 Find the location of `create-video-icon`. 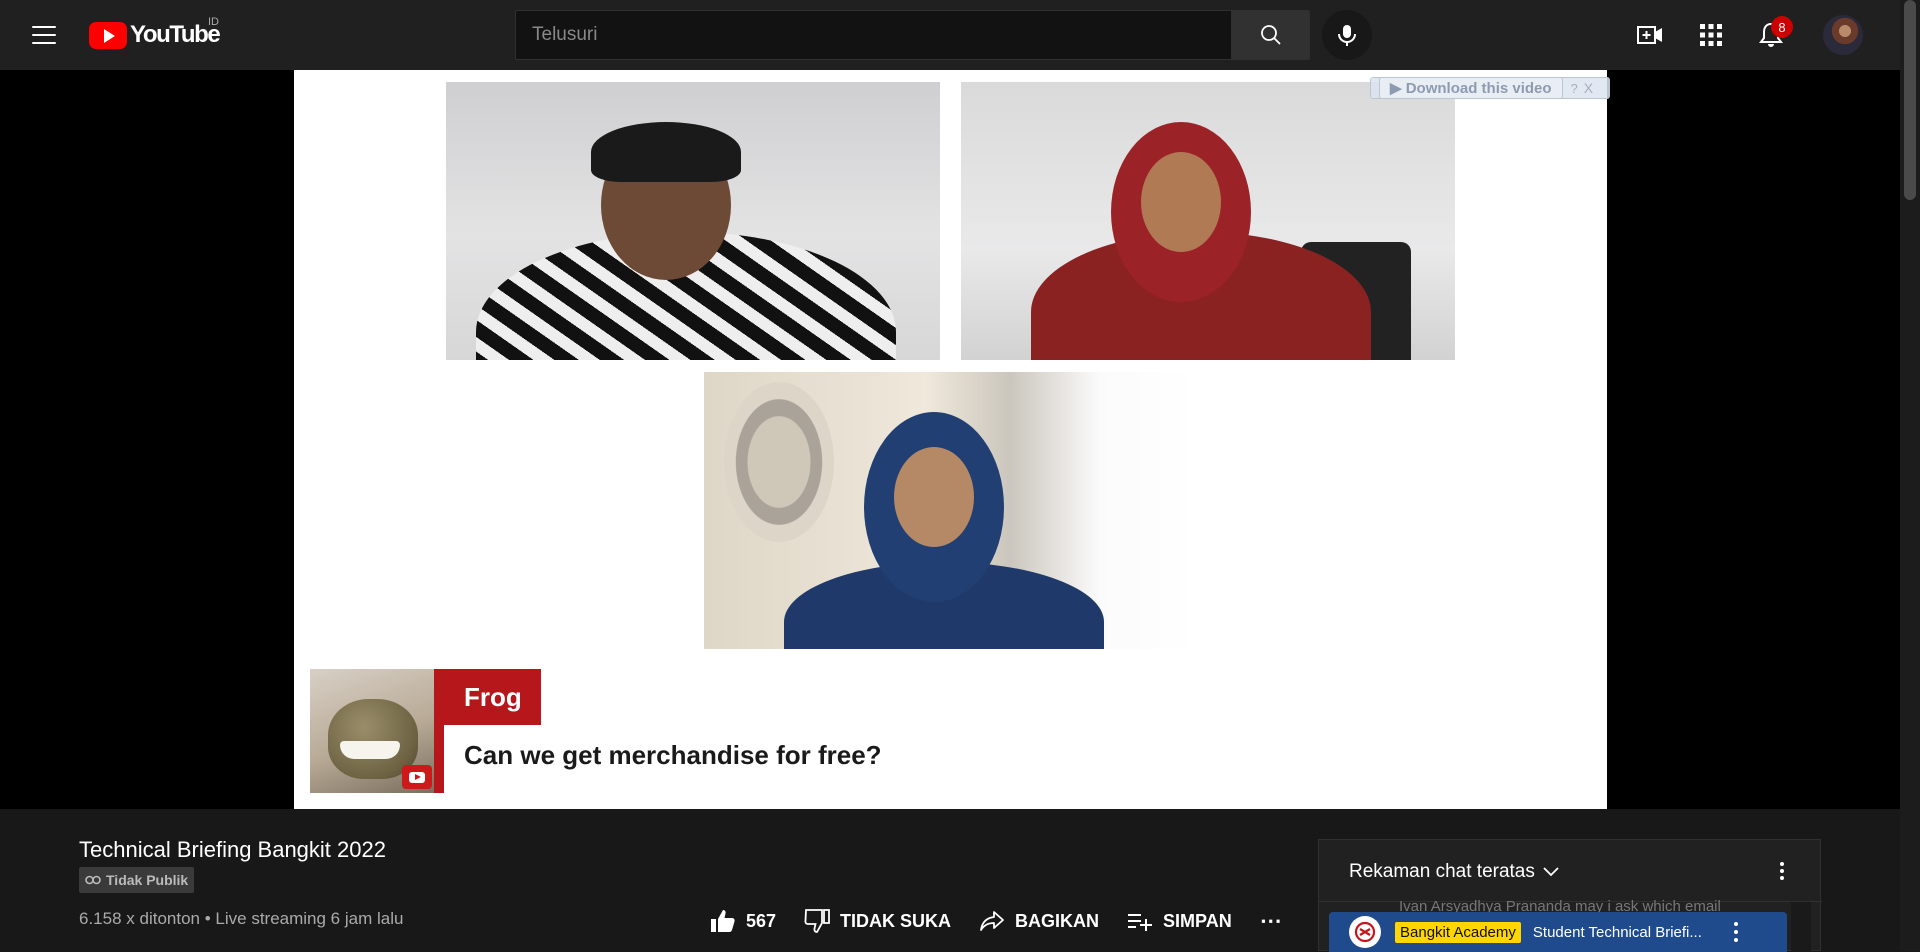

create-video-icon is located at coordinates (1649, 35).